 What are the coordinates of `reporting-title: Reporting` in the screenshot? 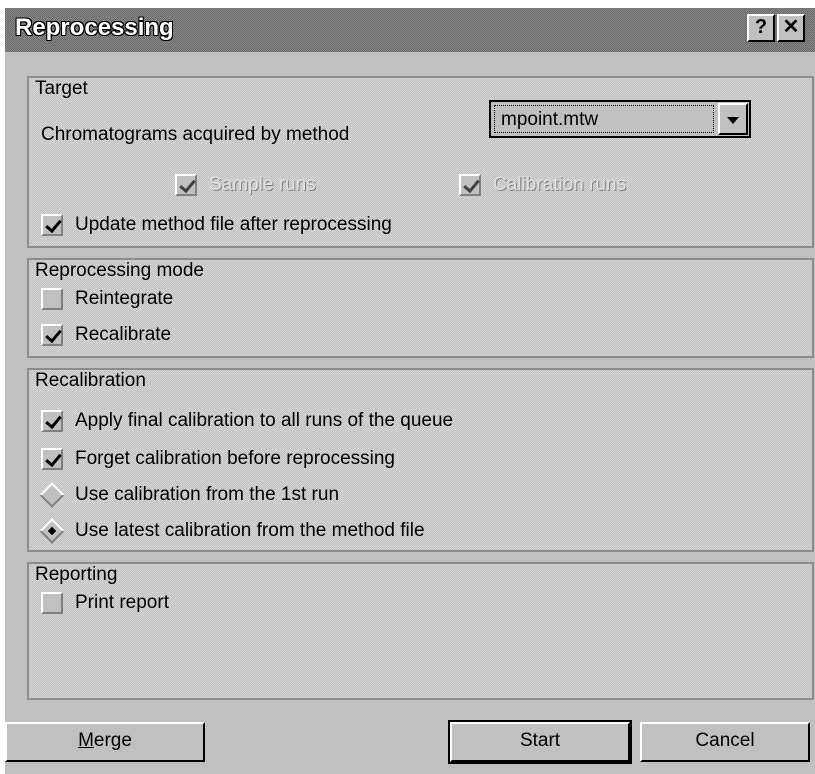 It's located at (76, 574).